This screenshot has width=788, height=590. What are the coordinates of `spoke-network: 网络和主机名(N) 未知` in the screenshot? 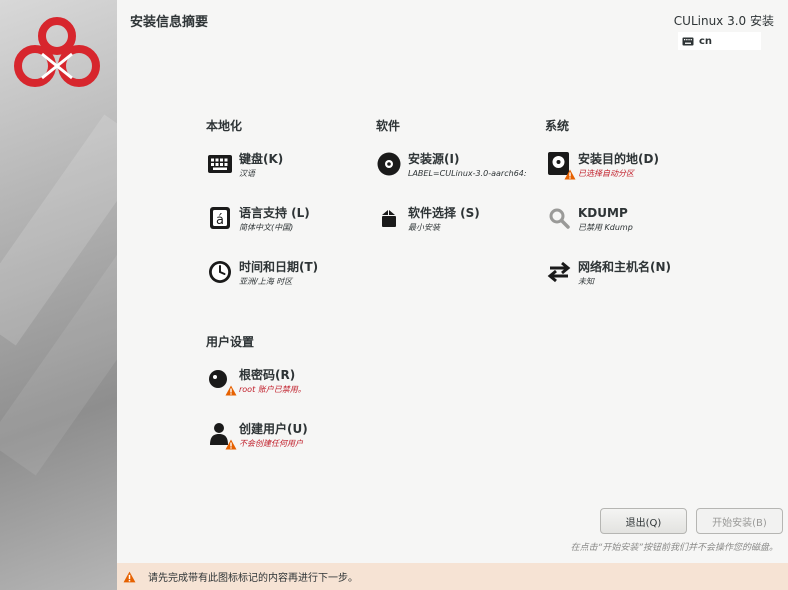 It's located at (608, 273).